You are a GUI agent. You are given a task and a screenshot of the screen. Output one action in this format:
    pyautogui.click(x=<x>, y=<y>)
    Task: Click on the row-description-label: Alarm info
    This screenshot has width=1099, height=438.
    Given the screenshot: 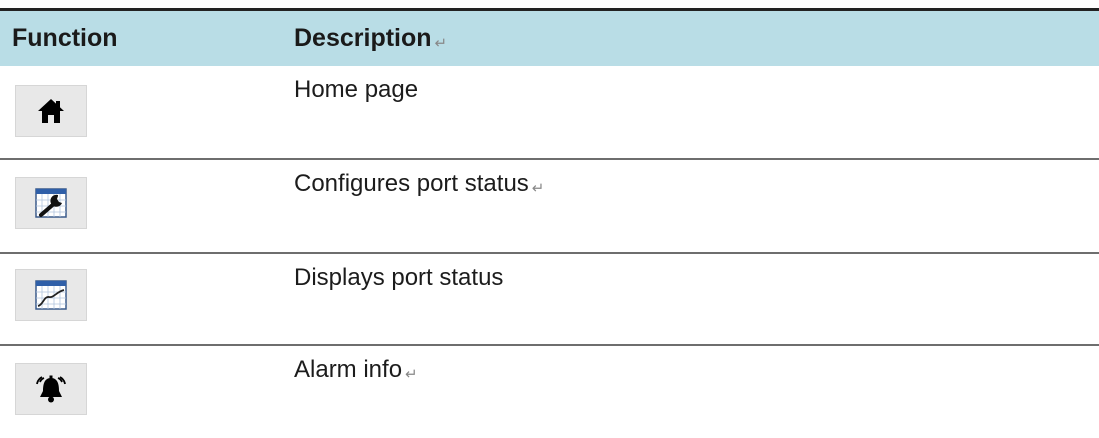 What is the action you would take?
    pyautogui.click(x=348, y=369)
    